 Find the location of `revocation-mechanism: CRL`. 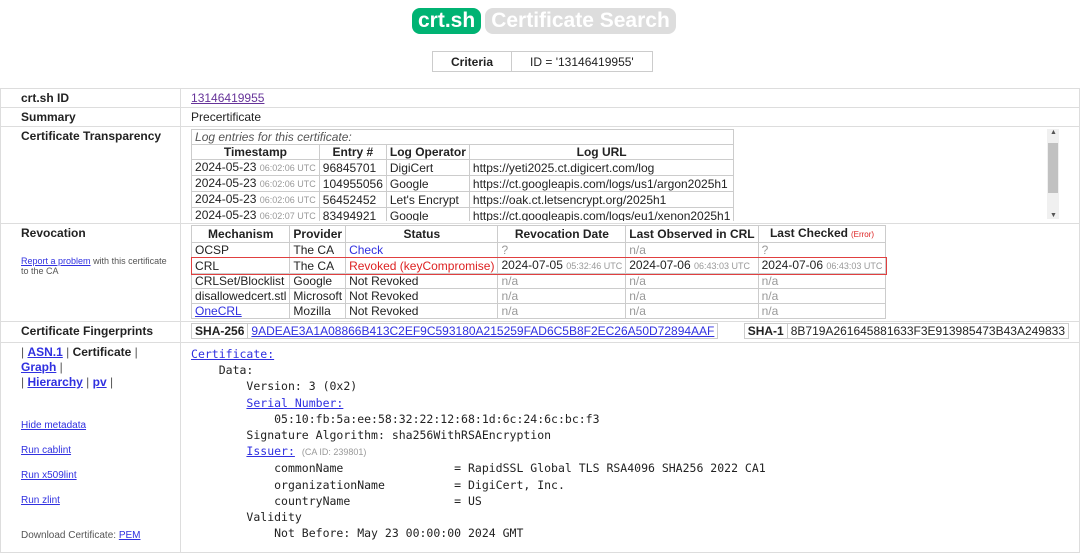

revocation-mechanism: CRL is located at coordinates (241, 265).